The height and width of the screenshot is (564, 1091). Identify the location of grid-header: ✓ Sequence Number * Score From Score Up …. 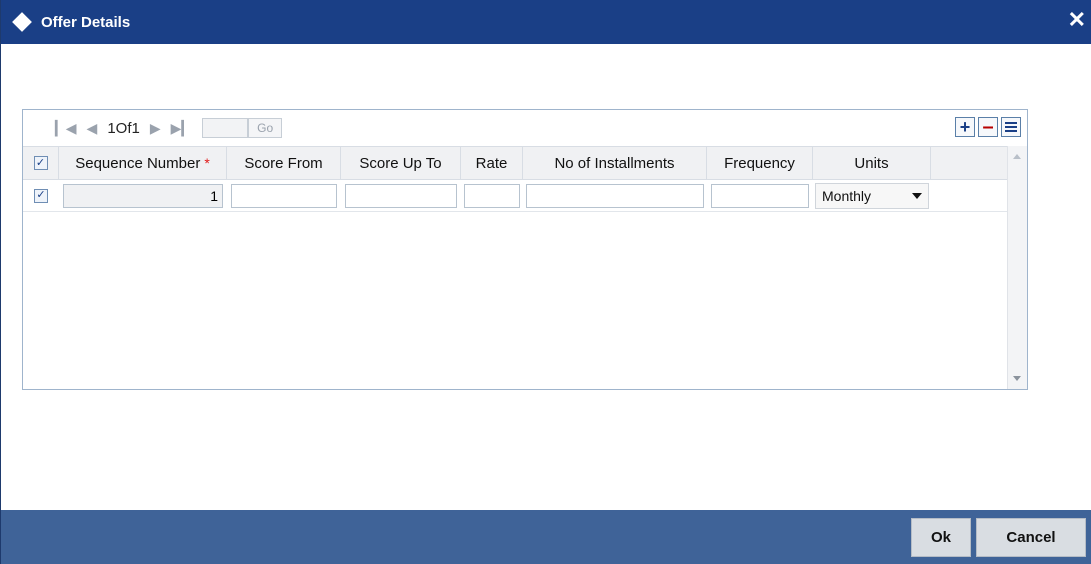
(515, 163).